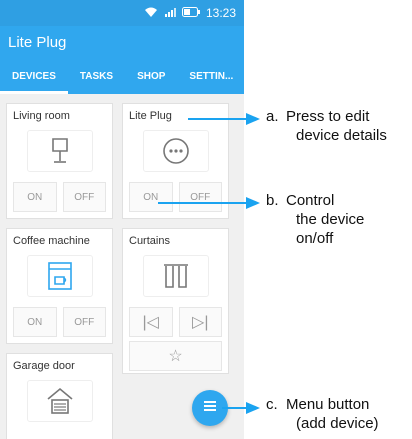  I want to click on plug-icon, so click(175, 151).